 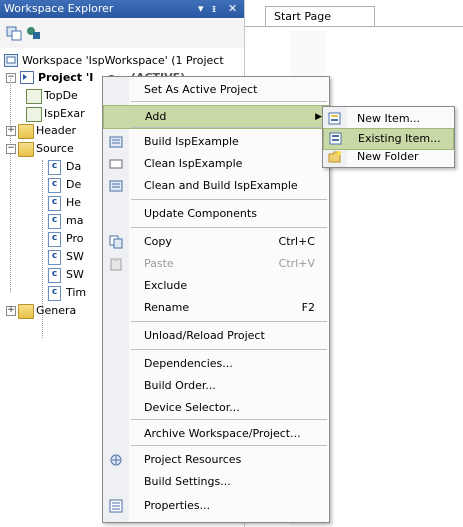 What do you see at coordinates (193, 459) in the screenshot?
I see `menu-item-label: Project Resources` at bounding box center [193, 459].